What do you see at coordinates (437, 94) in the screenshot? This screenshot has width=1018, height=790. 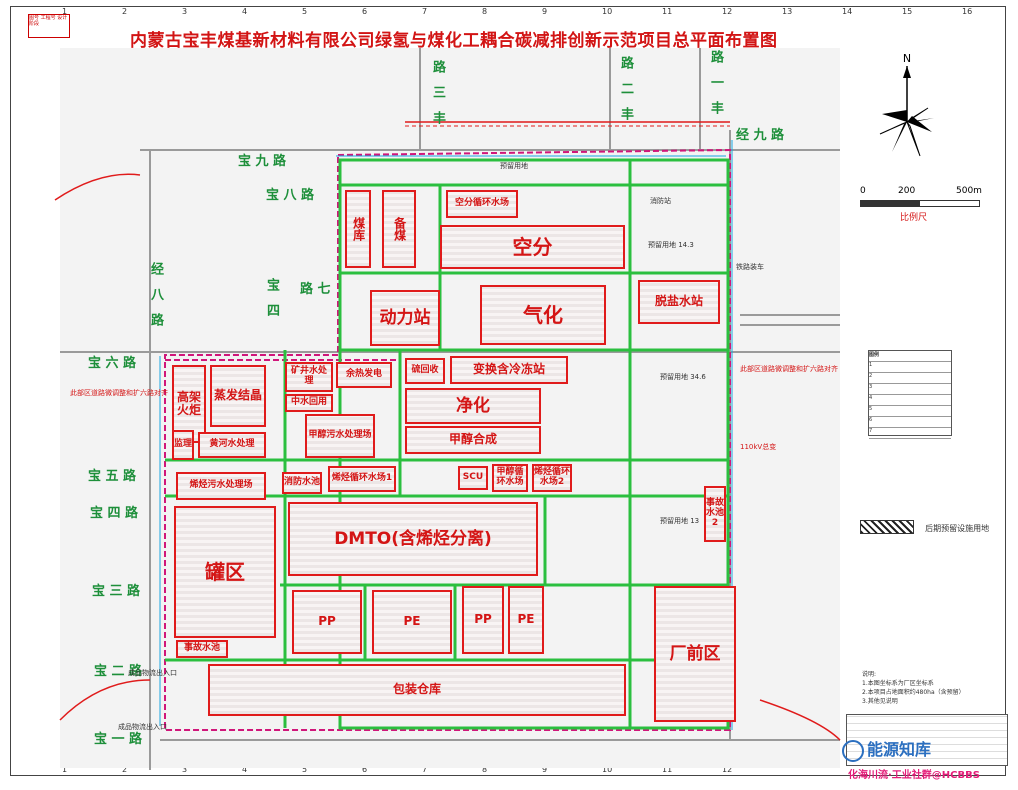 I see `road-label-feng-san: 路 三 丰` at bounding box center [437, 94].